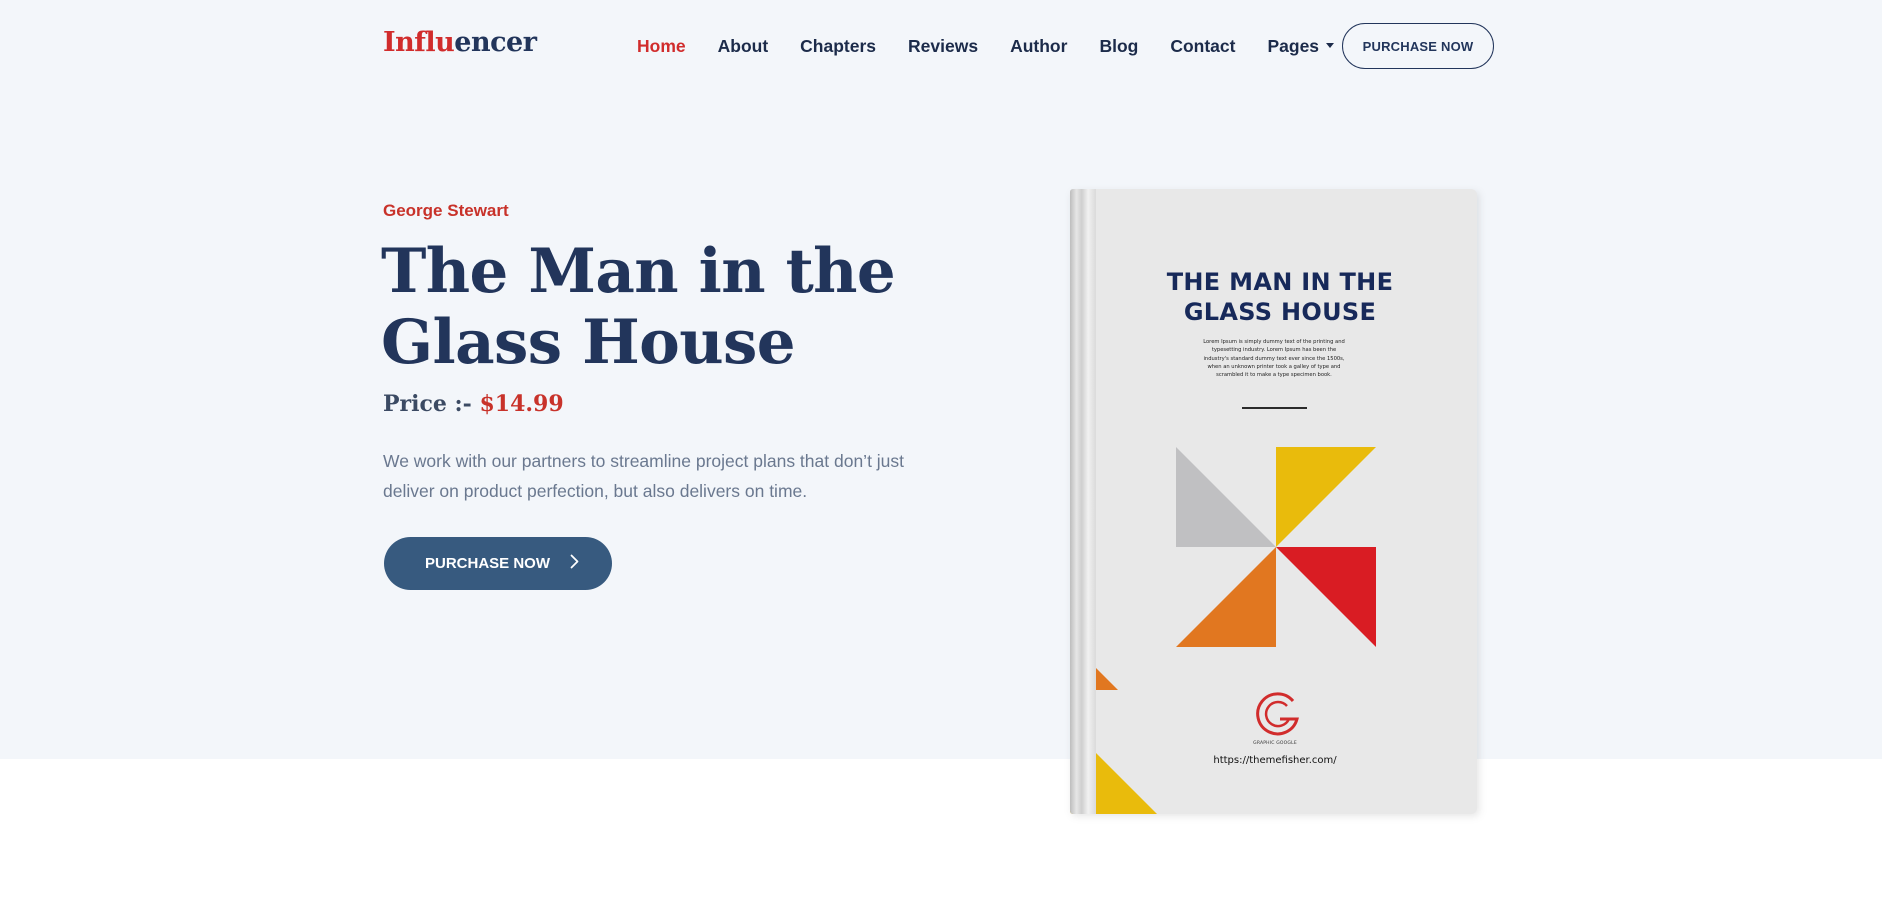 The image size is (1882, 923). I want to click on hero-purchase-button: PURCHASE NOW, so click(498, 563).